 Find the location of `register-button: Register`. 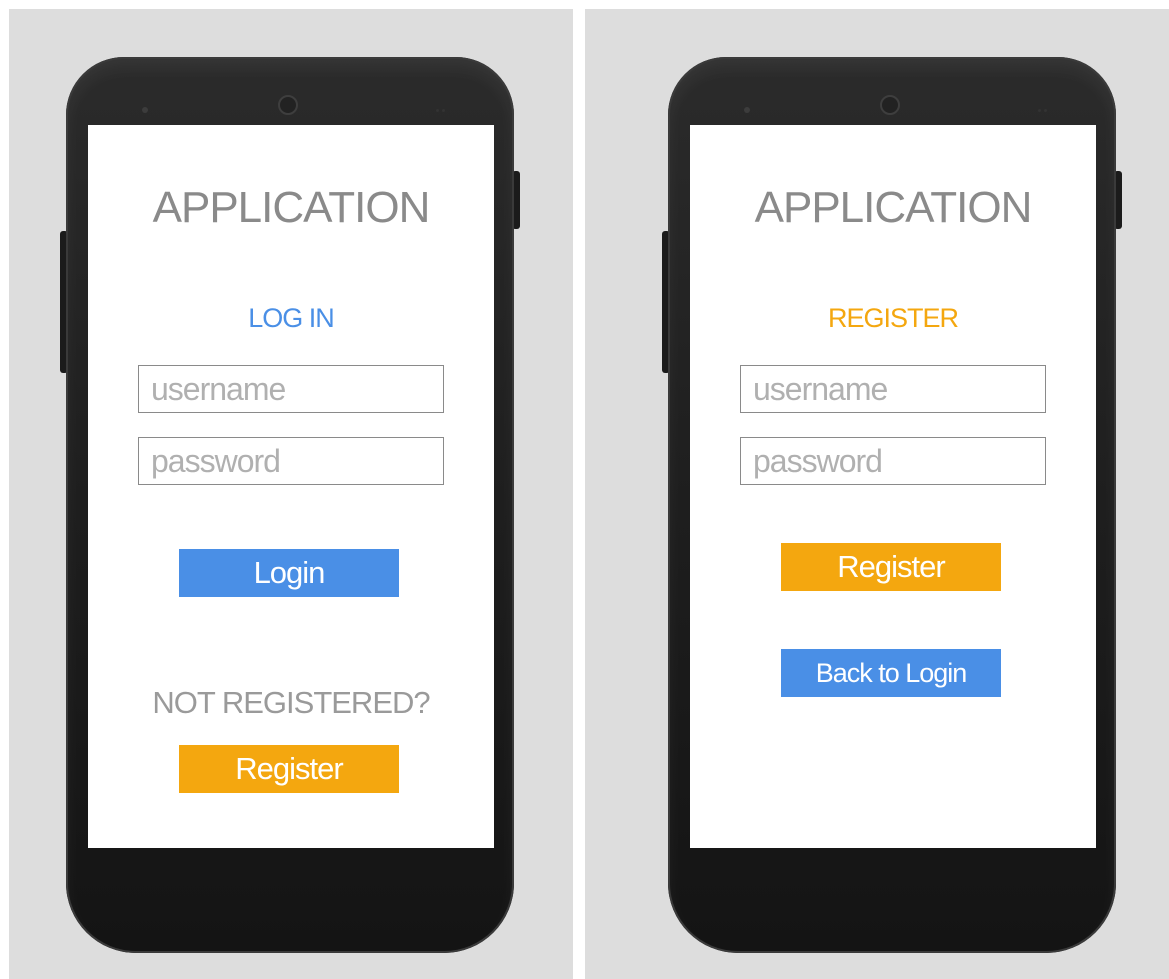

register-button: Register is located at coordinates (891, 567).